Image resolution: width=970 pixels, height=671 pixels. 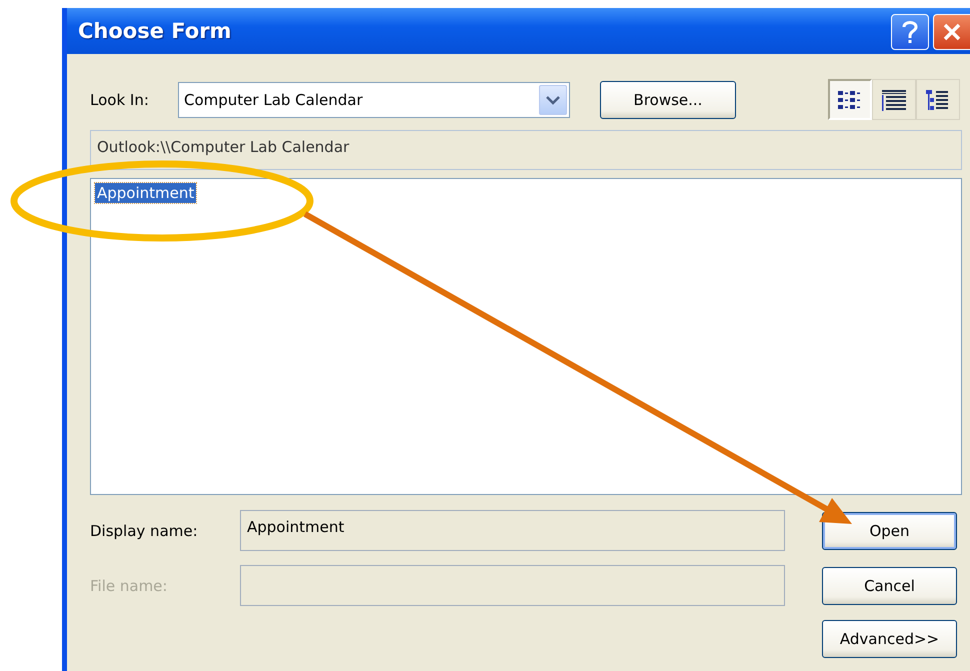 I want to click on question-mark-icon, so click(x=910, y=32).